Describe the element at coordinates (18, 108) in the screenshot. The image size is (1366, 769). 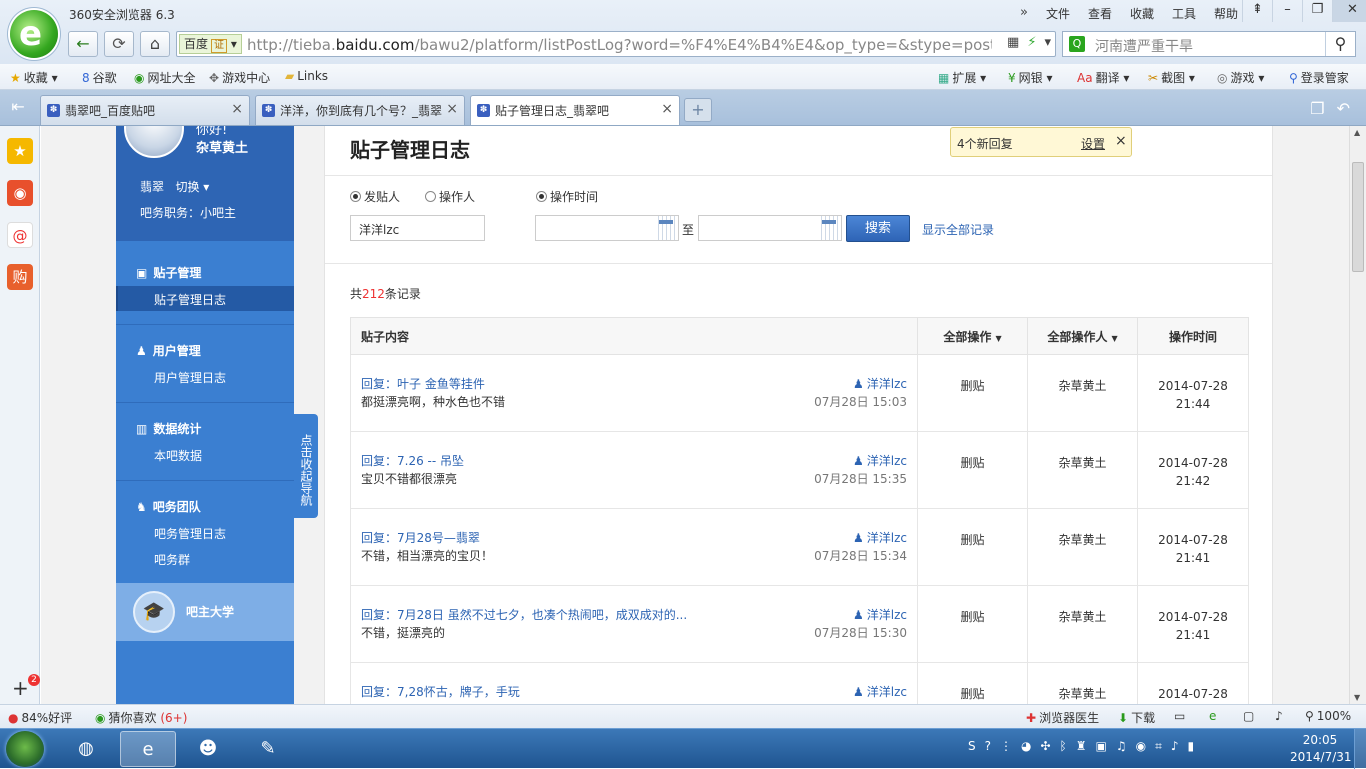
I see `sidebar-toggle-icon: ⇤` at that location.